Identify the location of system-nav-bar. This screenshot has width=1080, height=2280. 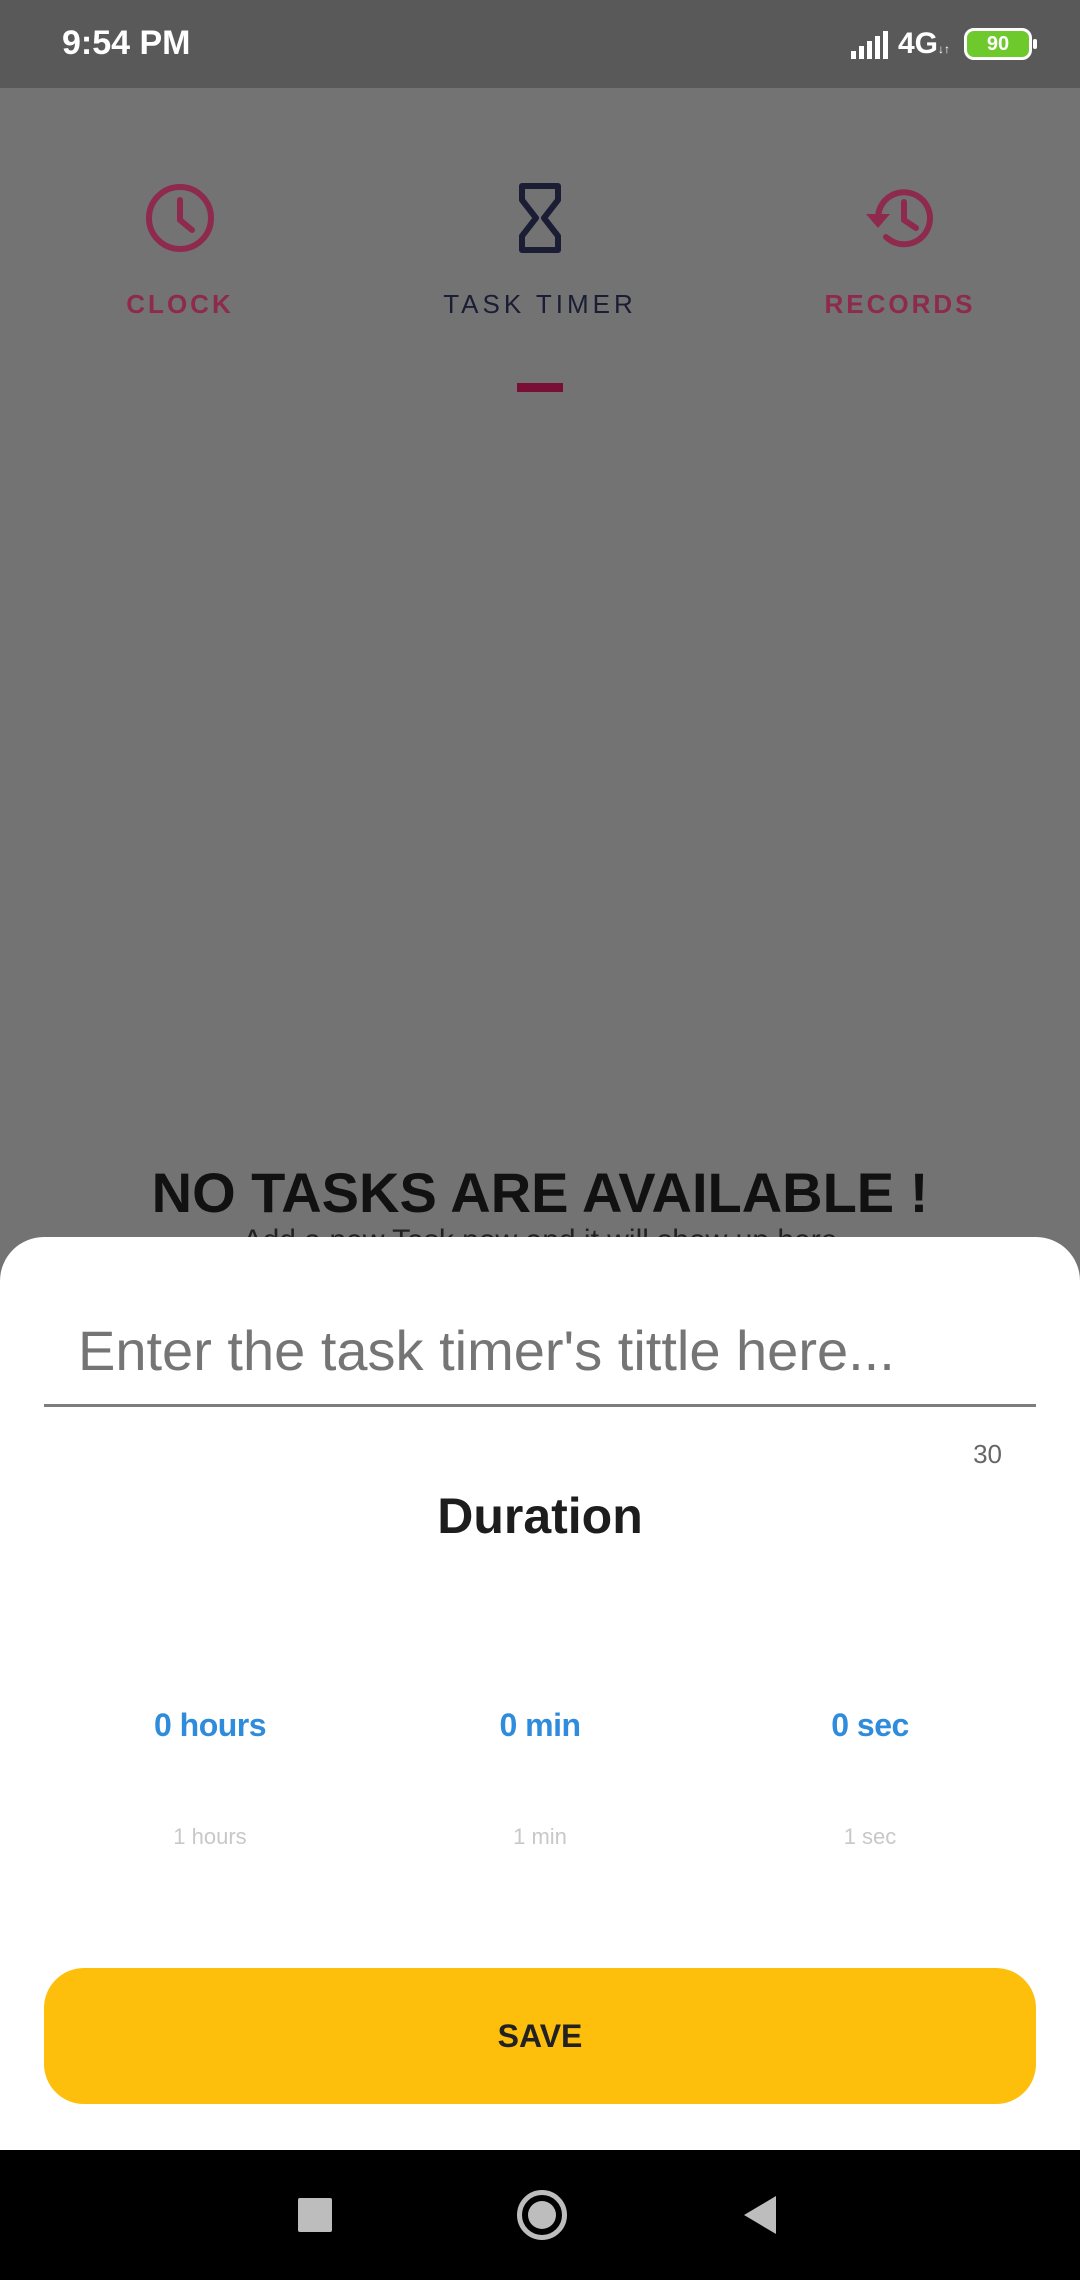
(540, 2215).